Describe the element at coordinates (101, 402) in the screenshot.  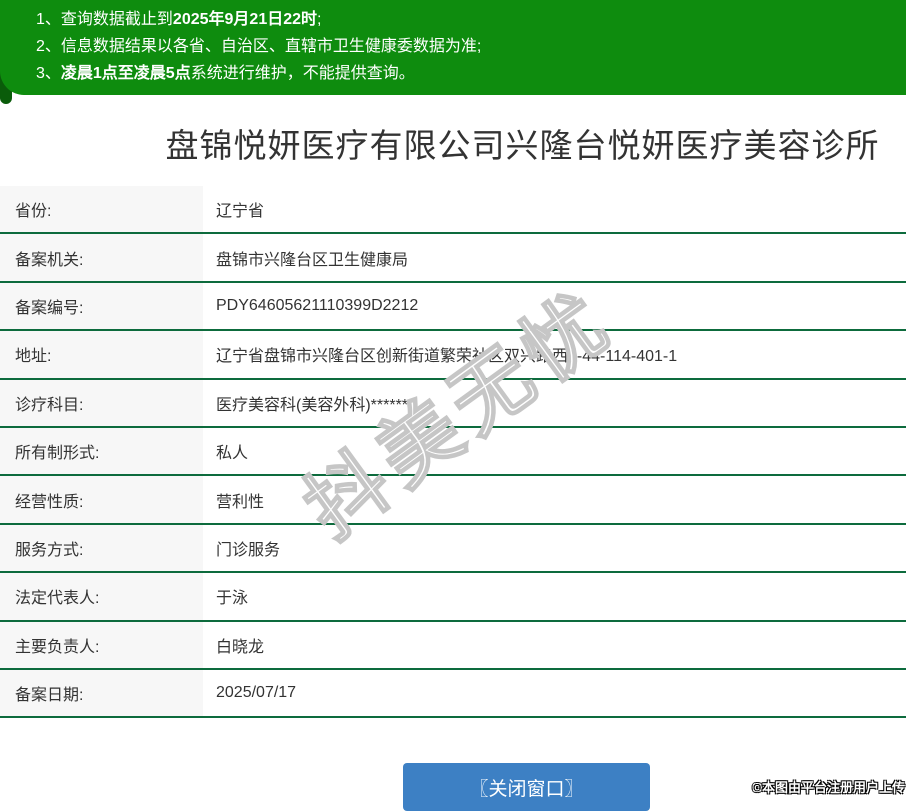
I see `field-label: 诊疗科目:` at that location.